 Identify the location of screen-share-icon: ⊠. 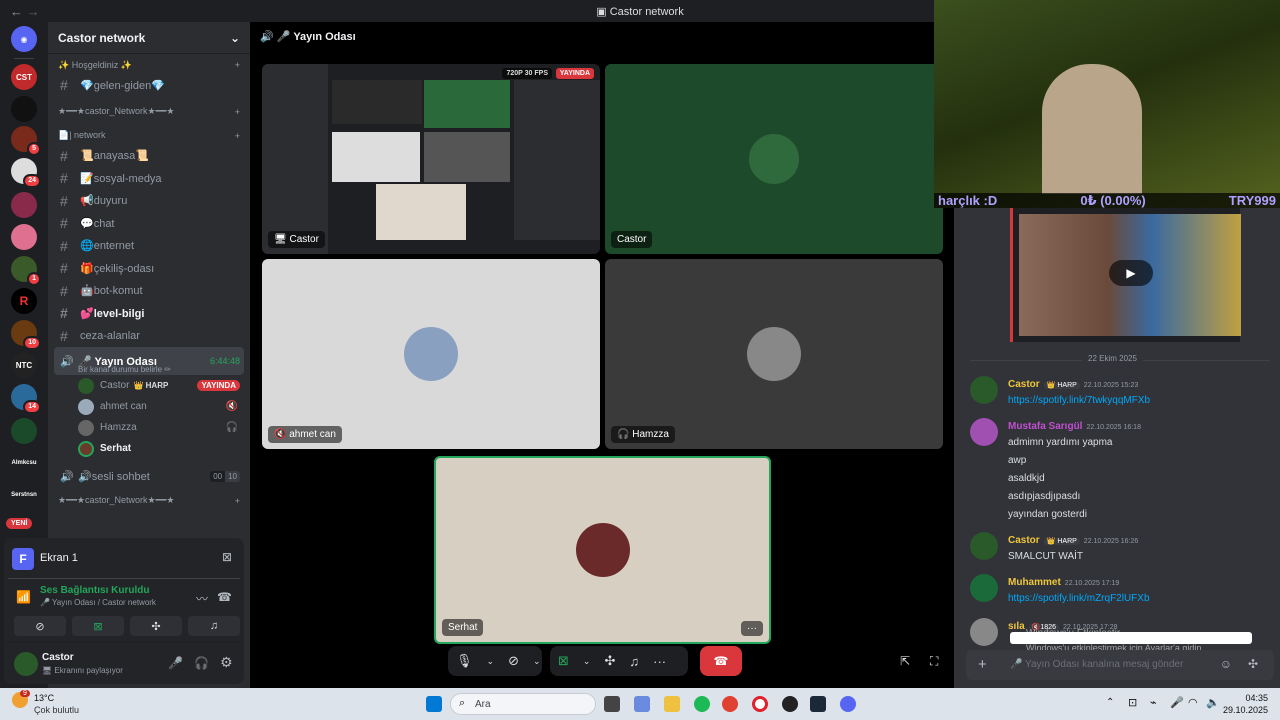
(563, 661).